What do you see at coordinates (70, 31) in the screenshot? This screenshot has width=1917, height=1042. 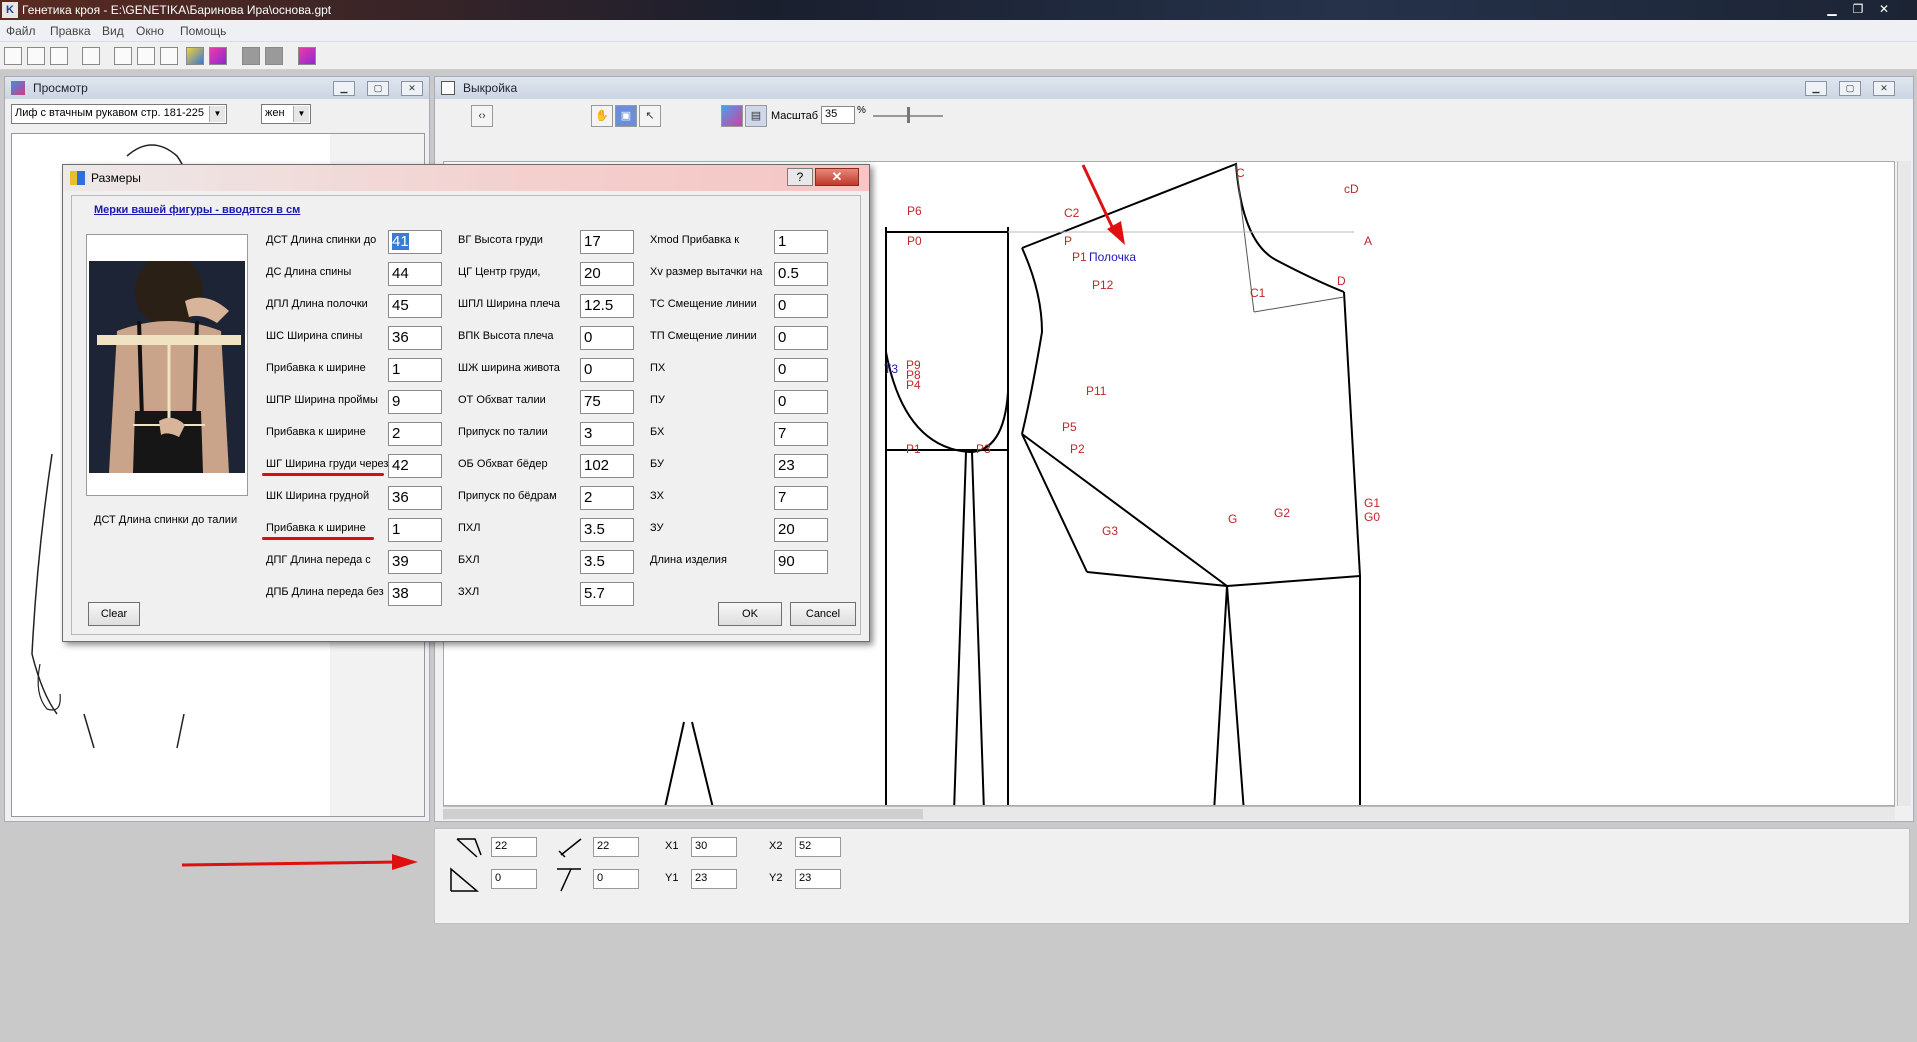 I see `menu-edit: Правка` at bounding box center [70, 31].